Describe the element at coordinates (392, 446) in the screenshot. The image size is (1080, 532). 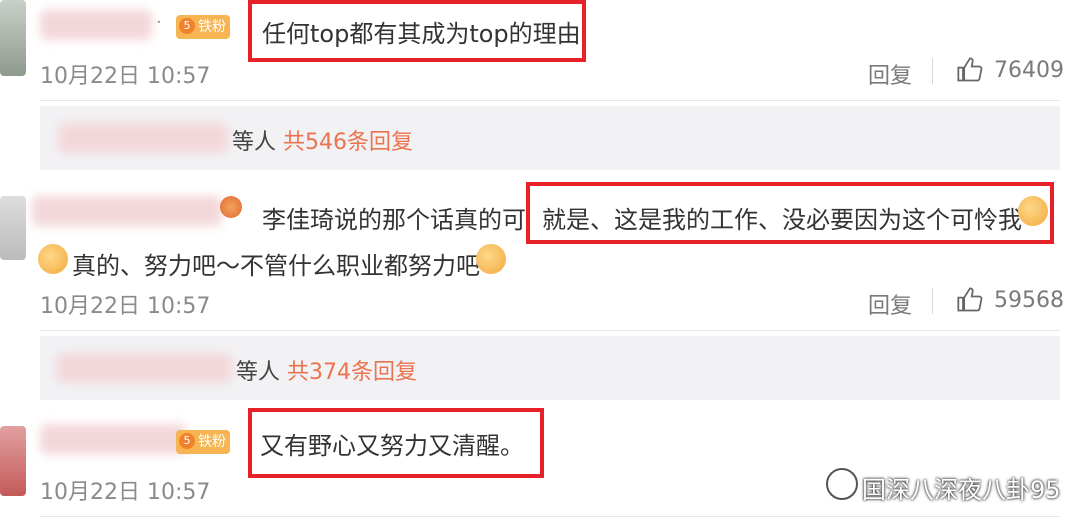
I see `comment-text: 又有野心又努力又清醒。` at that location.